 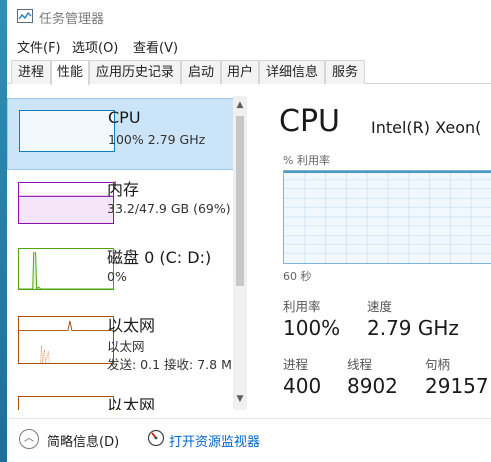 What do you see at coordinates (159, 257) in the screenshot?
I see `resource-name: 磁盘 0 (C: D:)` at bounding box center [159, 257].